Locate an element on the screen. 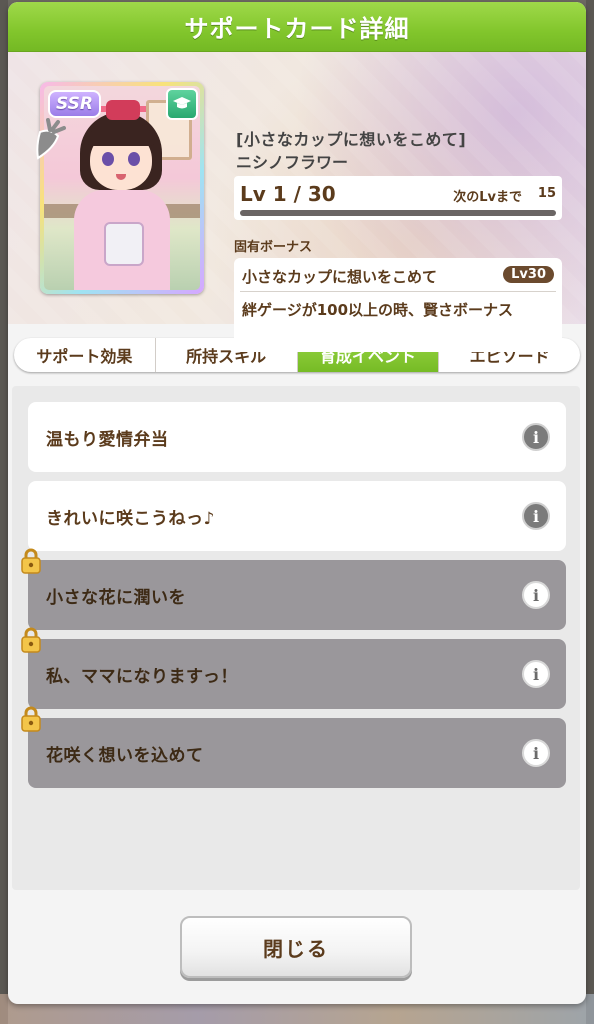 The height and width of the screenshot is (1024, 594). event-label: 私、ママになりますっ！ is located at coordinates (142, 676).